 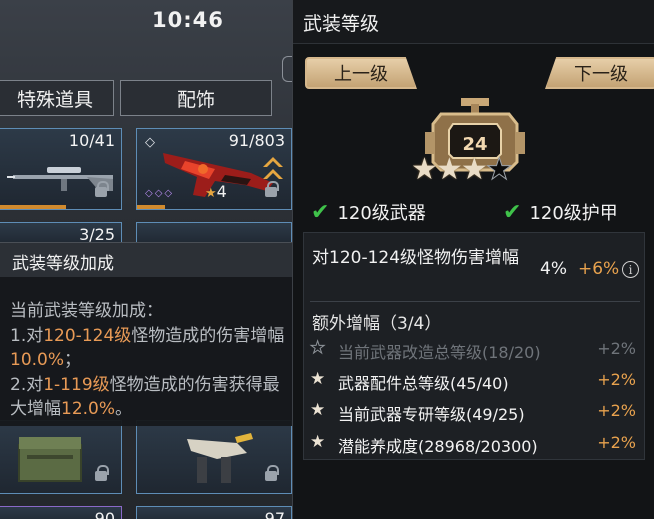 What do you see at coordinates (160, 193) in the screenshot?
I see `rarity-dots: ◇◇◇` at bounding box center [160, 193].